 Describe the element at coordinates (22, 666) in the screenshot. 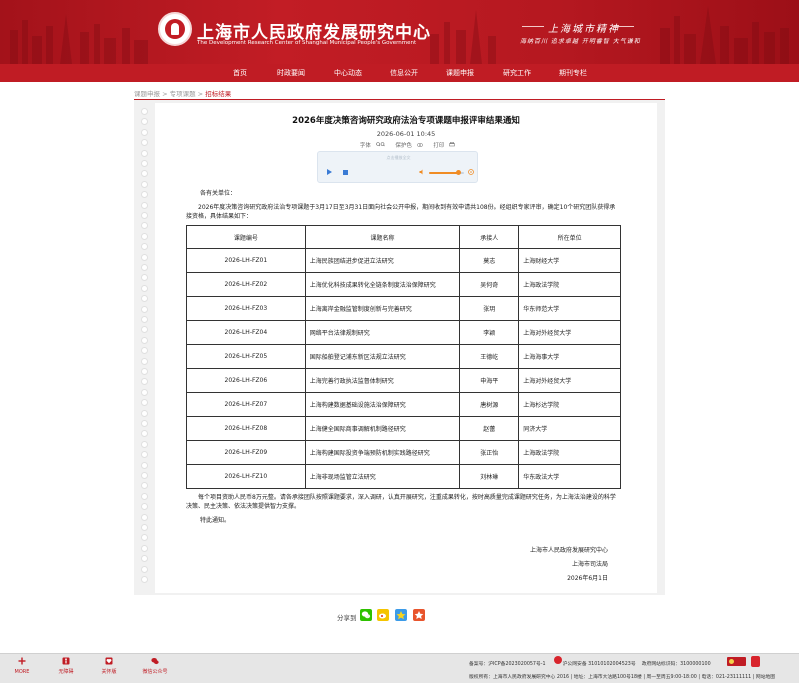

I see `more-button: MORE` at that location.